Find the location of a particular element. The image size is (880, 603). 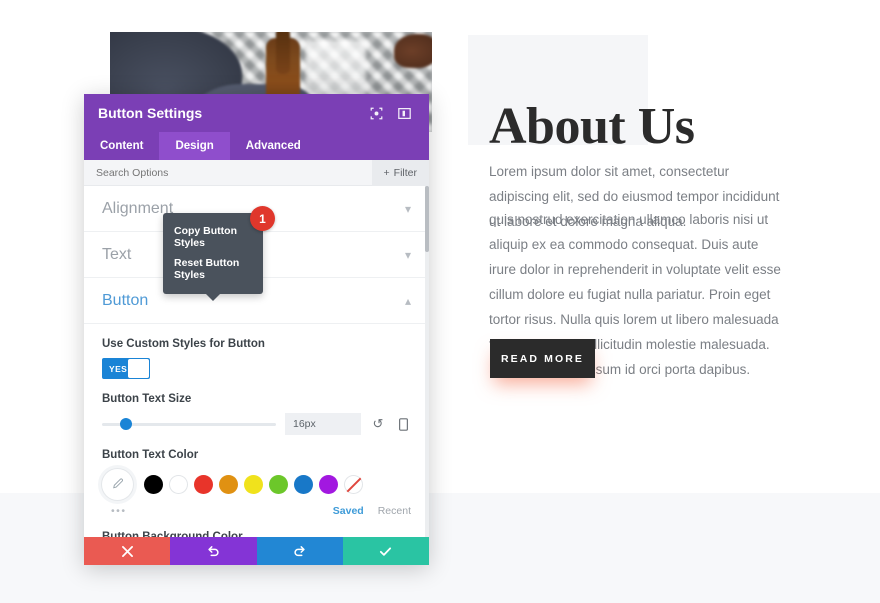

panel-layout-icon is located at coordinates (404, 113).